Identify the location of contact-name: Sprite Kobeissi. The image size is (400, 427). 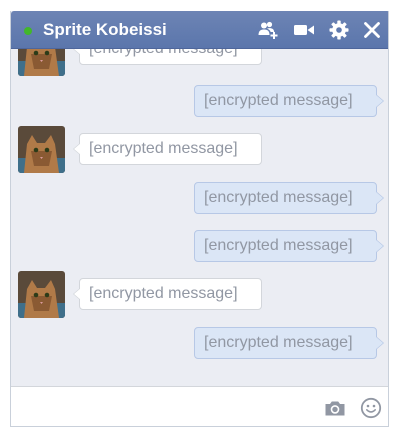
(105, 30).